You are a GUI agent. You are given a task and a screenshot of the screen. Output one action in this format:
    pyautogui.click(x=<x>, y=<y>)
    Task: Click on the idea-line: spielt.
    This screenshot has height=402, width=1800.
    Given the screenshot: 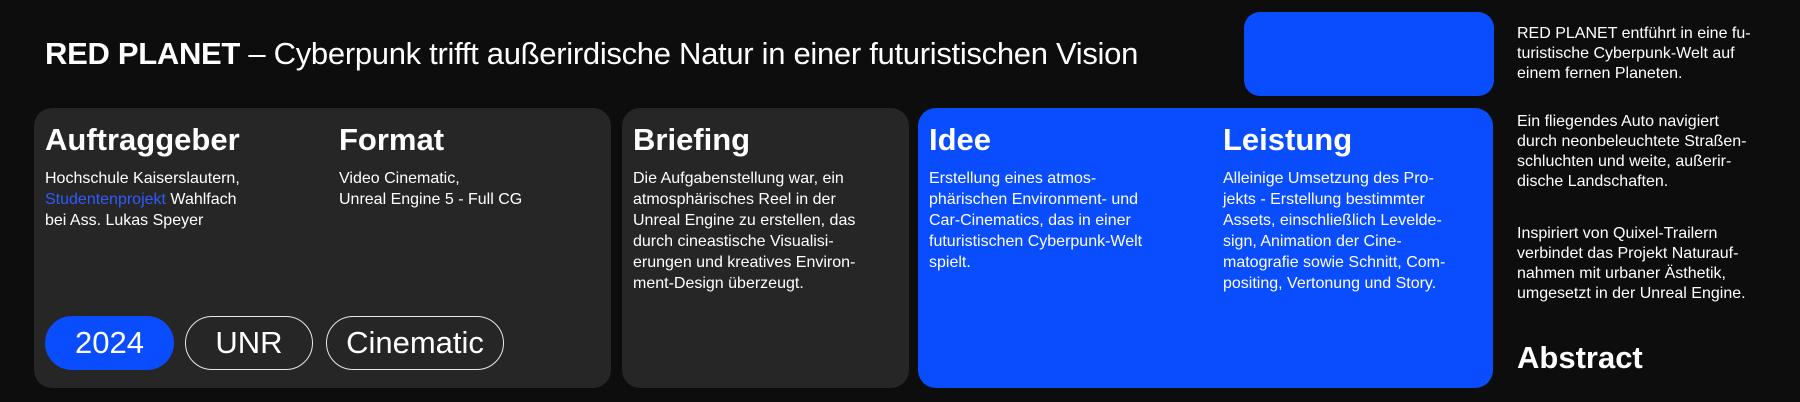 What is the action you would take?
    pyautogui.click(x=950, y=262)
    